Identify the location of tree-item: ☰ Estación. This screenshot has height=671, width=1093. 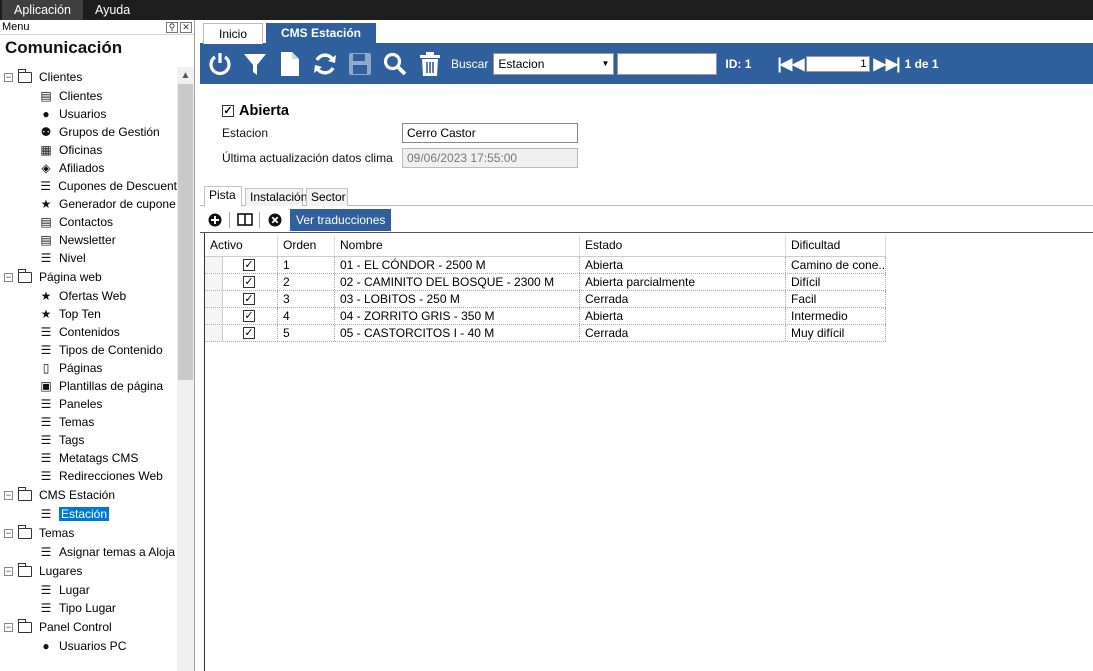
(88, 514).